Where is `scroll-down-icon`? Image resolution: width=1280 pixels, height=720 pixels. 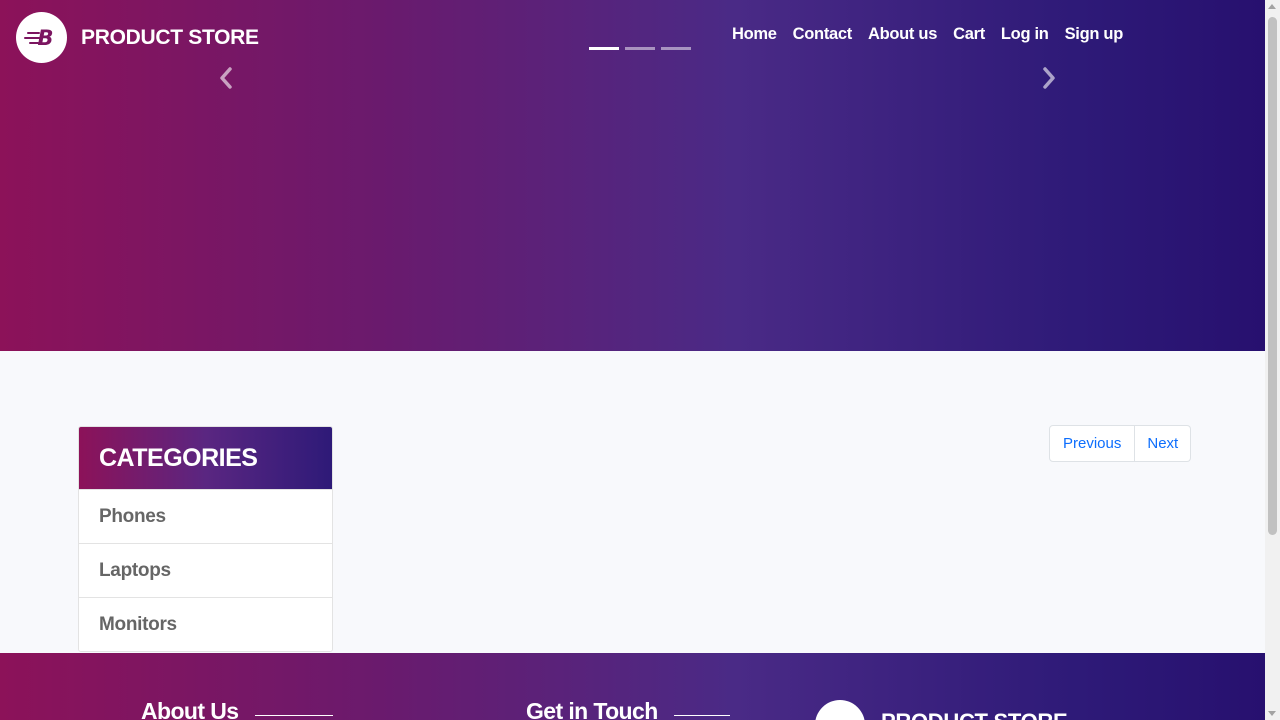
scroll-down-icon is located at coordinates (1272, 713).